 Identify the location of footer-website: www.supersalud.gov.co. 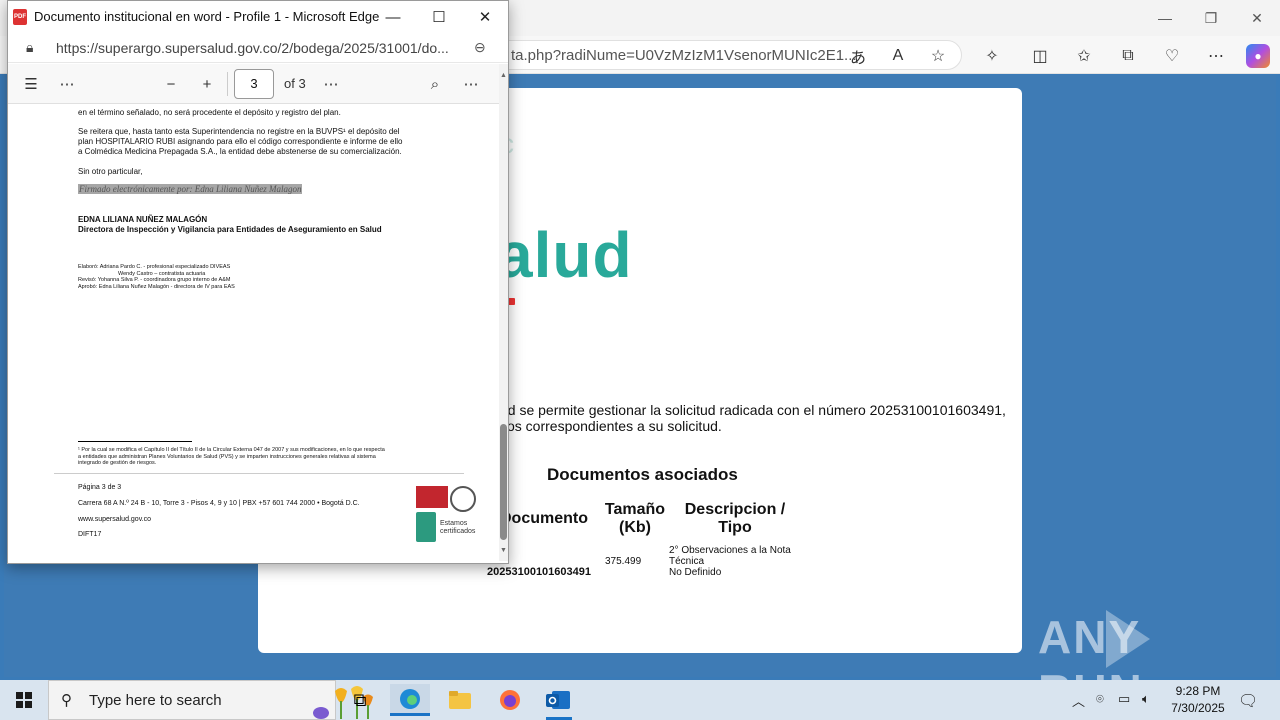
(115, 519).